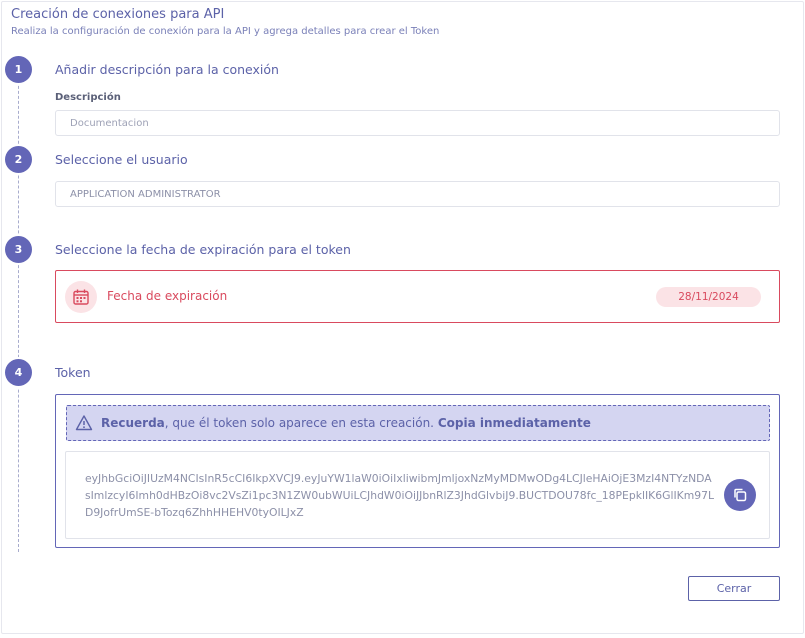 The width and height of the screenshot is (805, 638). What do you see at coordinates (73, 372) in the screenshot?
I see `step-4-title: Token` at bounding box center [73, 372].